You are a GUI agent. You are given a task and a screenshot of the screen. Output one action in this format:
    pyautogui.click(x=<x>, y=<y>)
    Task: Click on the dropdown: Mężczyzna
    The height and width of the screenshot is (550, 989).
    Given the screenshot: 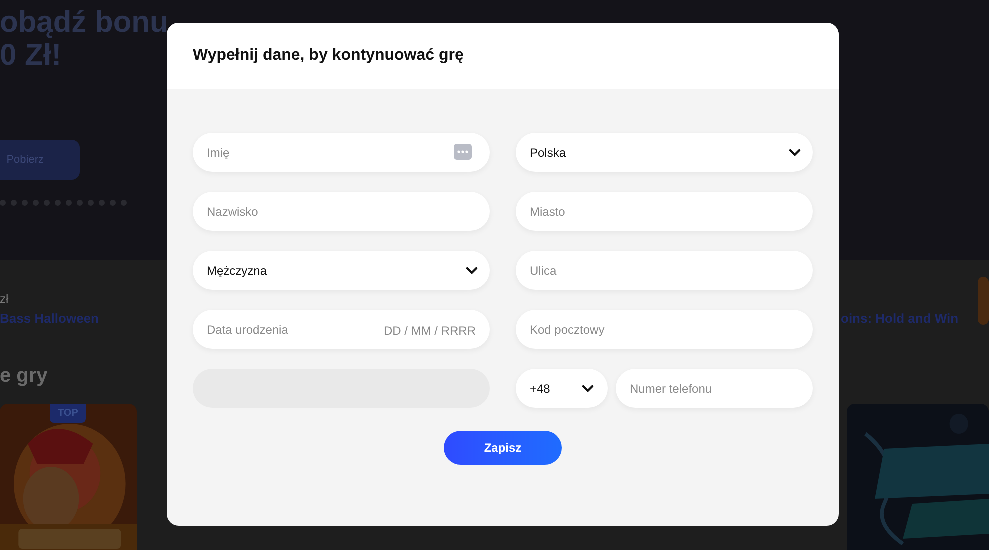 What is the action you would take?
    pyautogui.click(x=341, y=270)
    